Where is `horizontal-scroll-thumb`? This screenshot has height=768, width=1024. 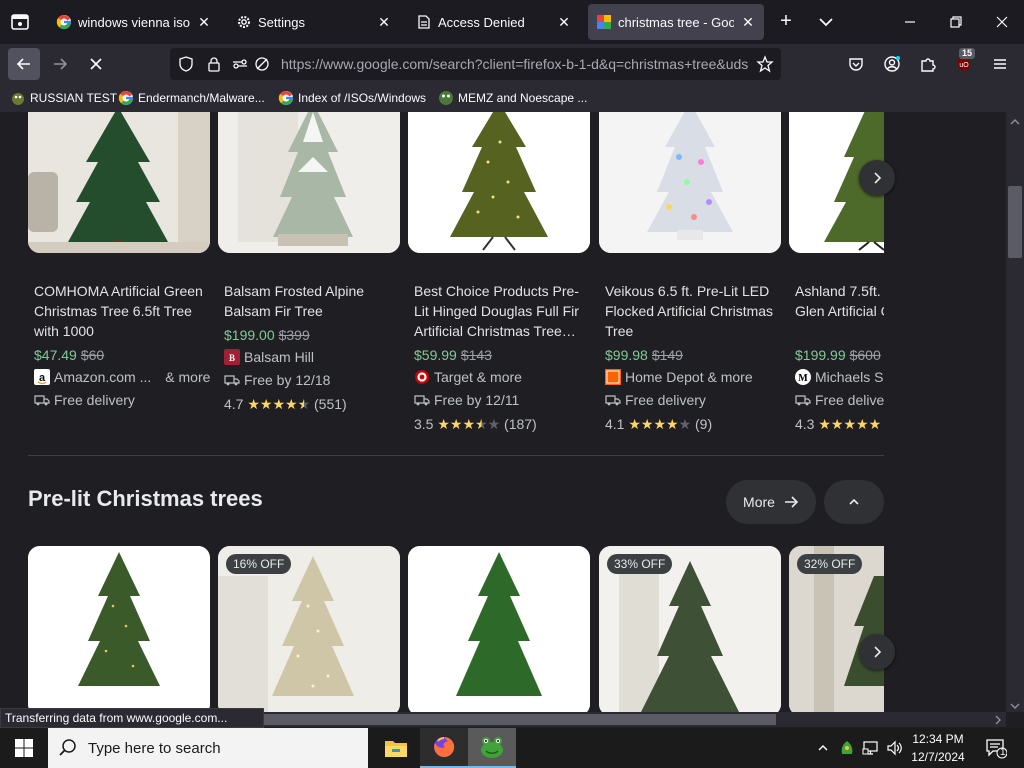 horizontal-scroll-thumb is located at coordinates (520, 719).